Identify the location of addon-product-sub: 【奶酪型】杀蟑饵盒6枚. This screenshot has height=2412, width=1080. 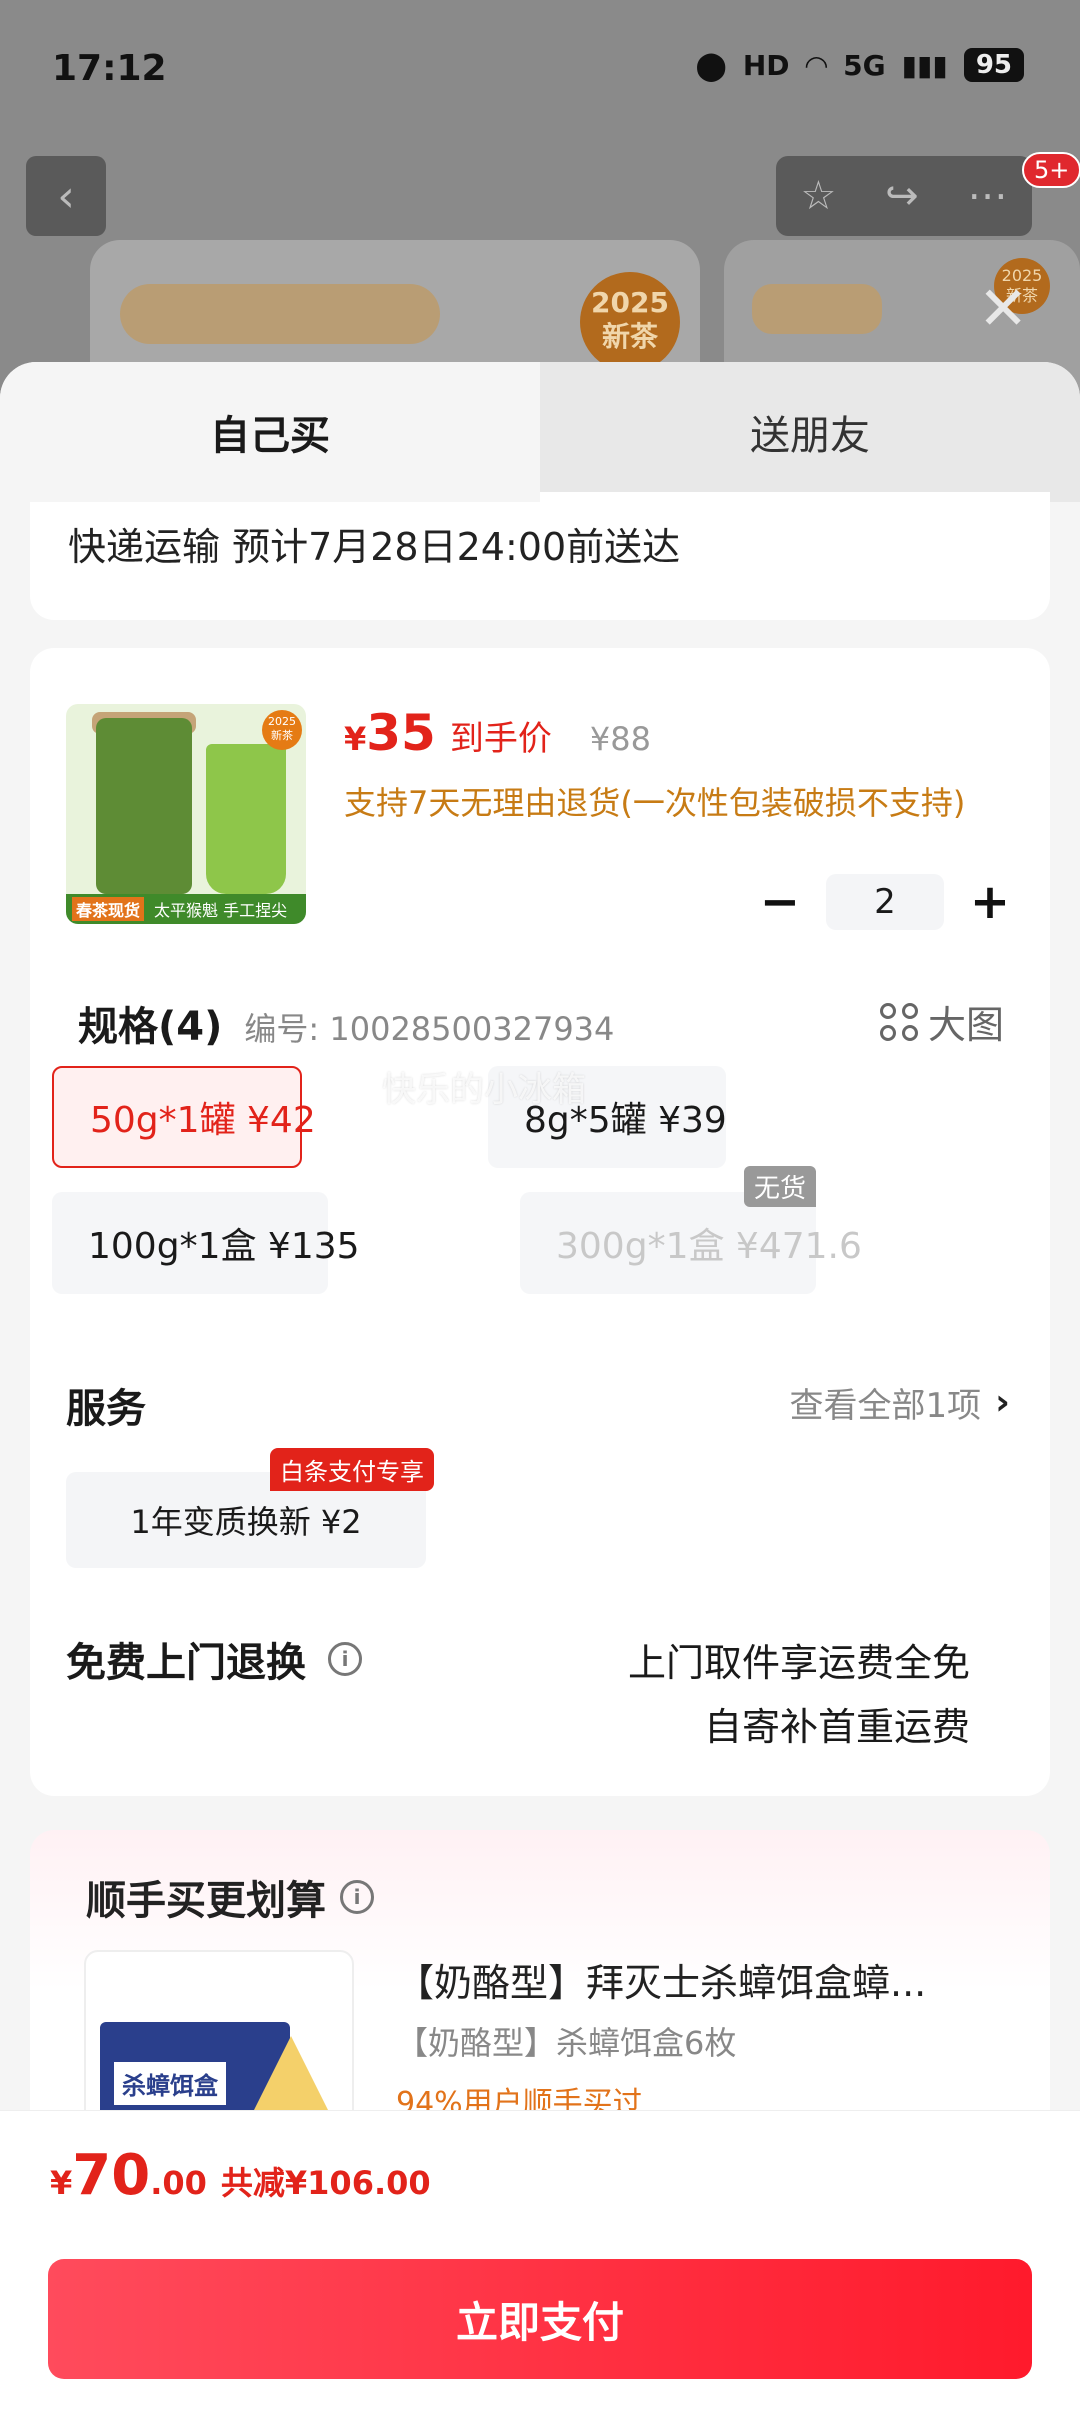
(566, 2043).